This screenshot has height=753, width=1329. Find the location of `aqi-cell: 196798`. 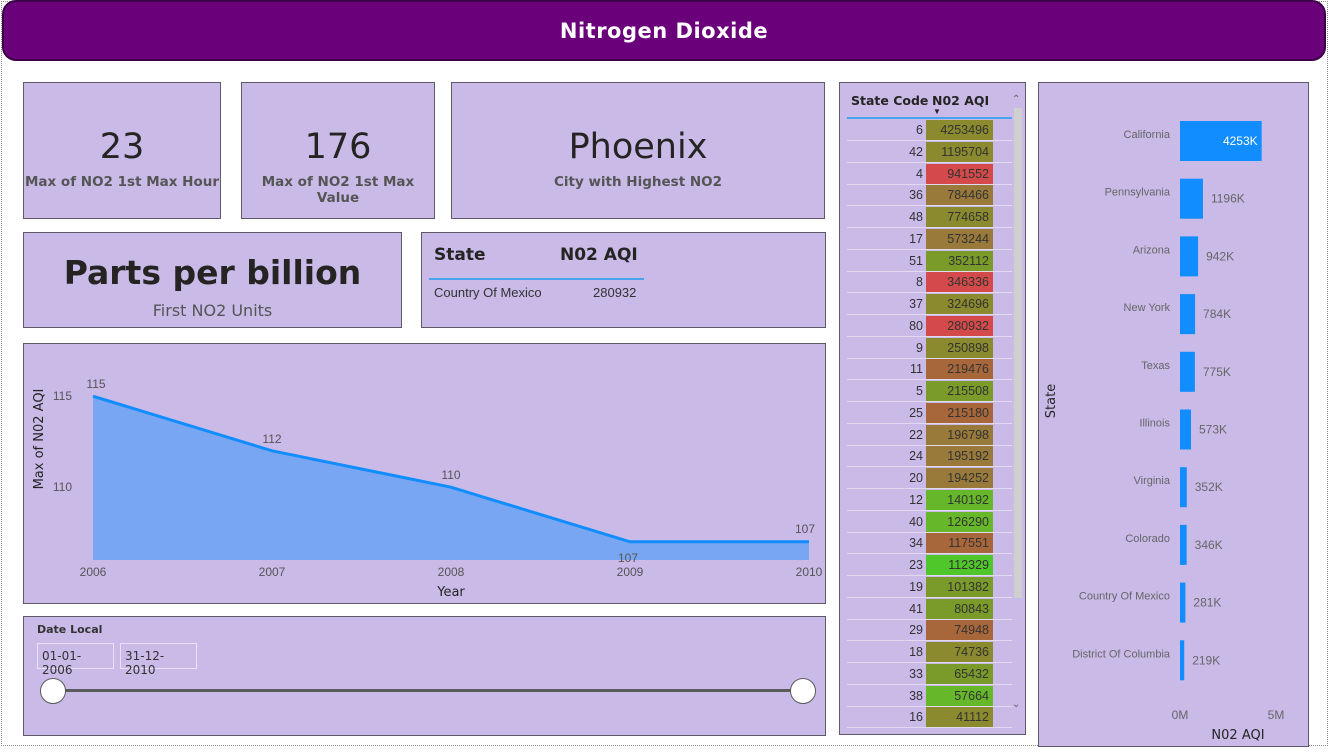

aqi-cell: 196798 is located at coordinates (959, 434).